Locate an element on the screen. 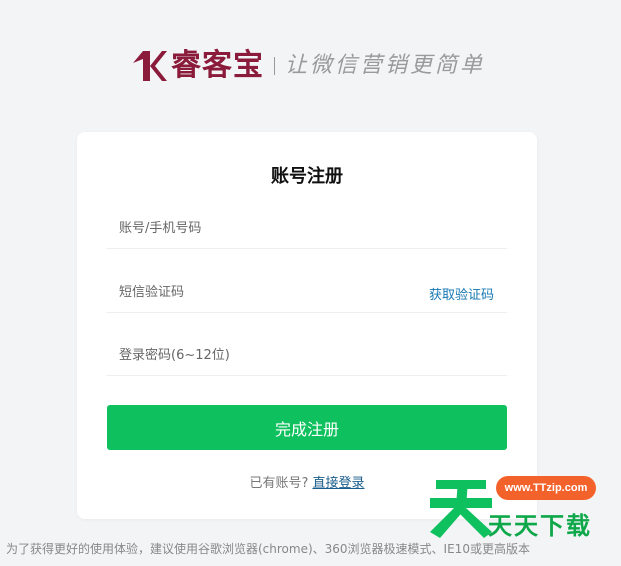 The width and height of the screenshot is (621, 566). get-code-button: 获取验证码 is located at coordinates (461, 293).